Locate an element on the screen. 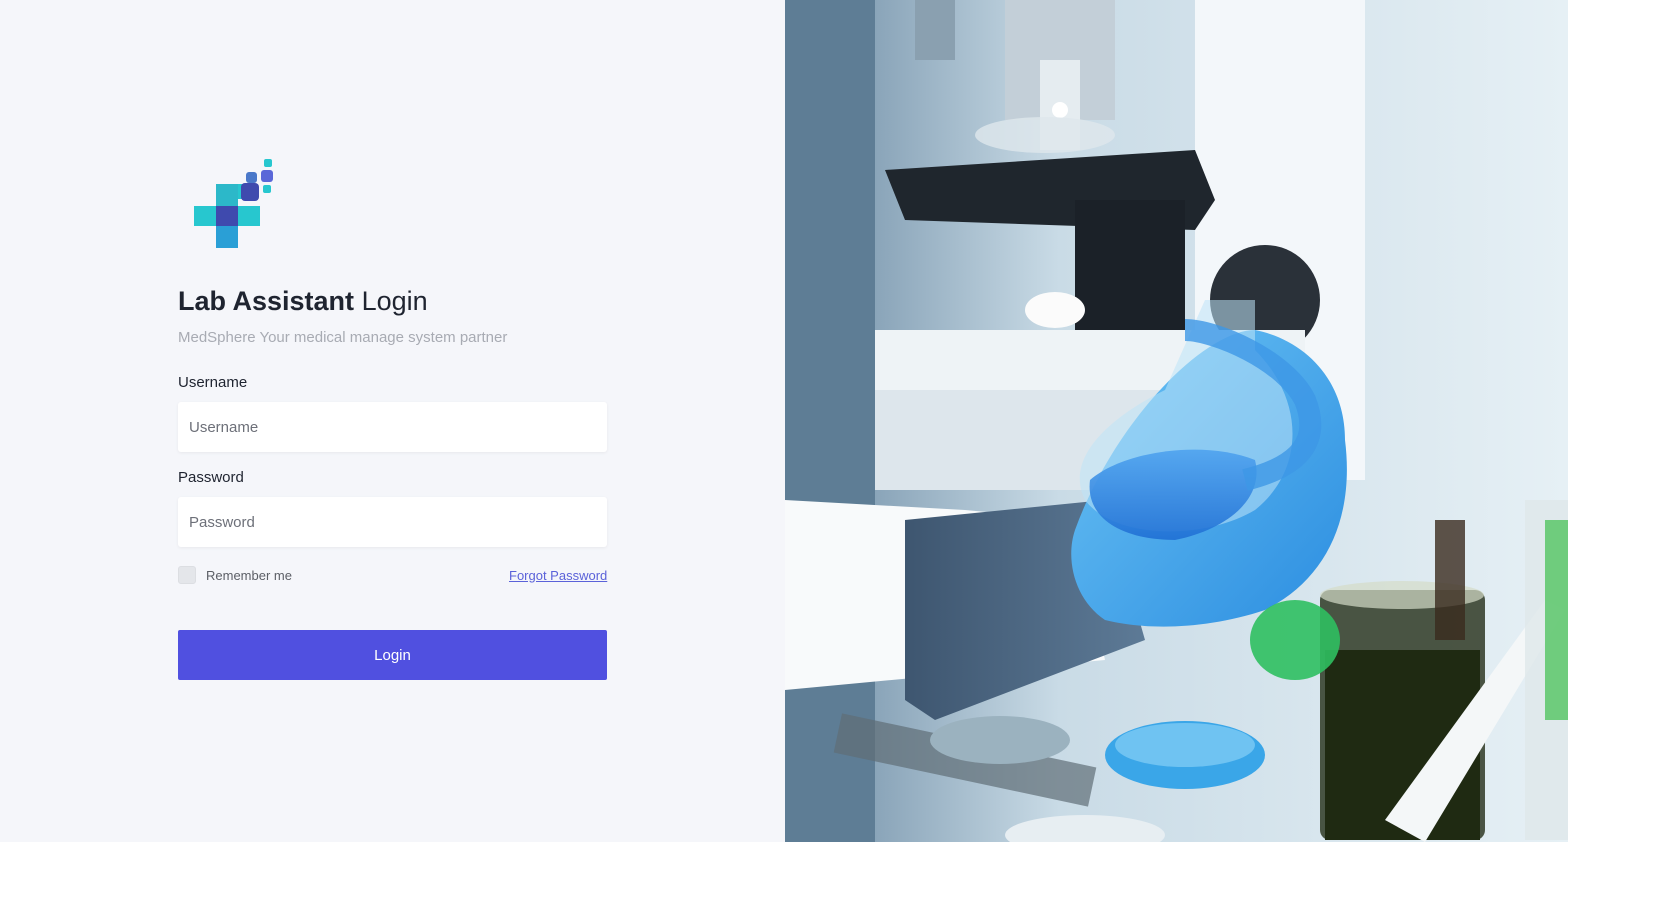 This screenshot has height=901, width=1678. page-background-strip is located at coordinates (1623, 421).